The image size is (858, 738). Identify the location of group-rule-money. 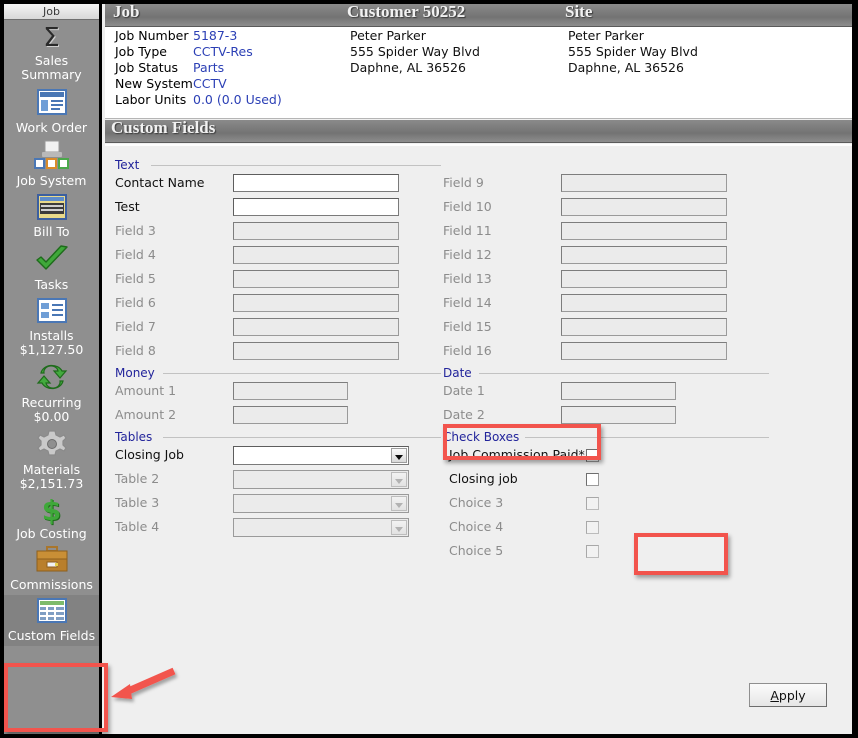
(302, 373).